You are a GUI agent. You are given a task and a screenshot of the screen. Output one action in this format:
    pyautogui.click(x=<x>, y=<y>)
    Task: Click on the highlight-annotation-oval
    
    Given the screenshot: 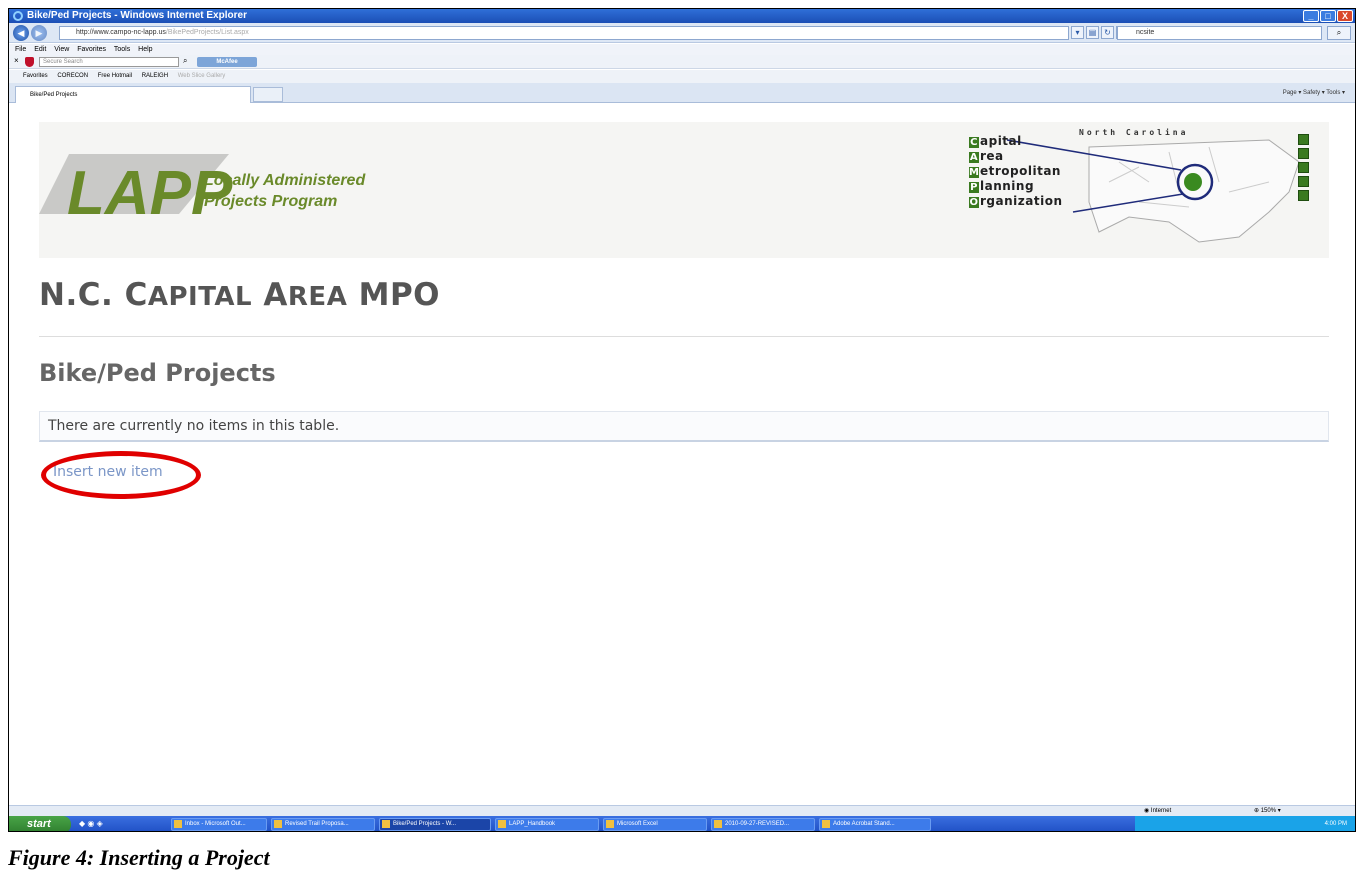 What is the action you would take?
    pyautogui.click(x=121, y=475)
    